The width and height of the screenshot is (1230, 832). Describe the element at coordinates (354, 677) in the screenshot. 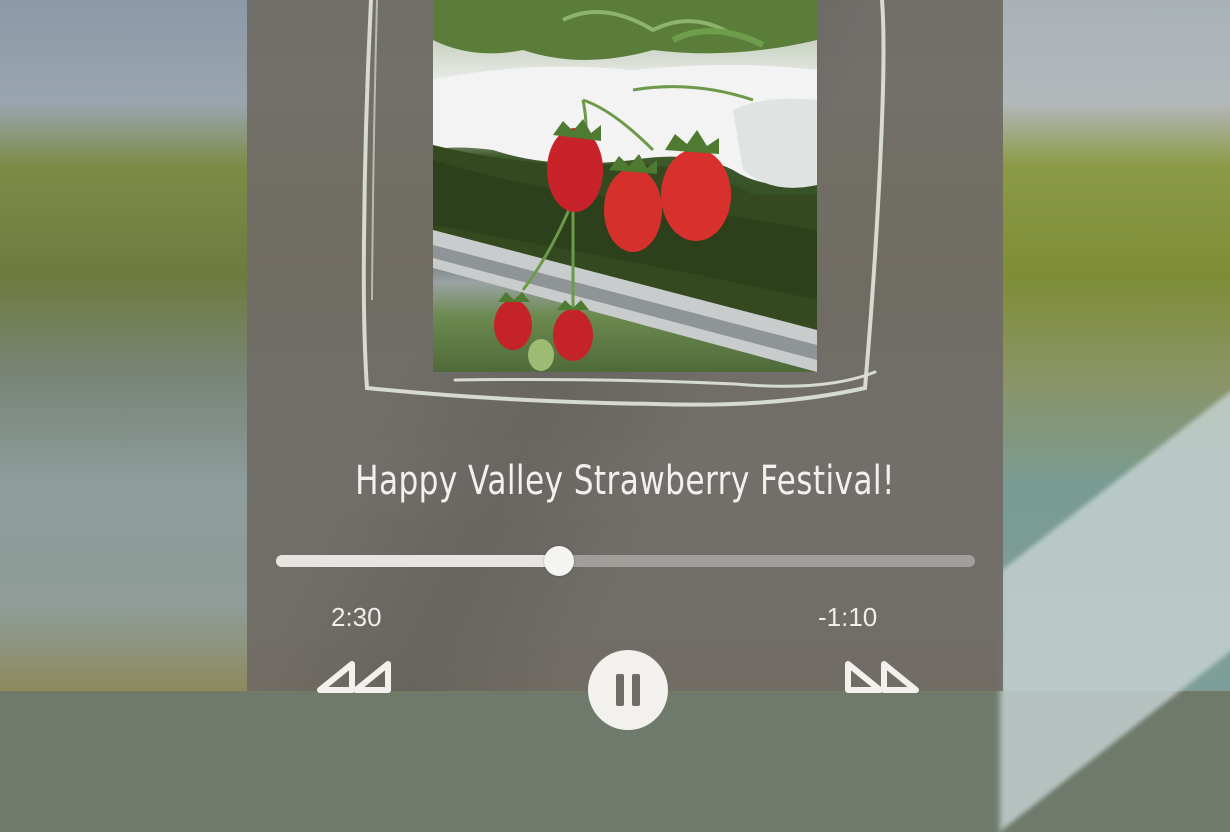

I see `rewind-icon` at that location.